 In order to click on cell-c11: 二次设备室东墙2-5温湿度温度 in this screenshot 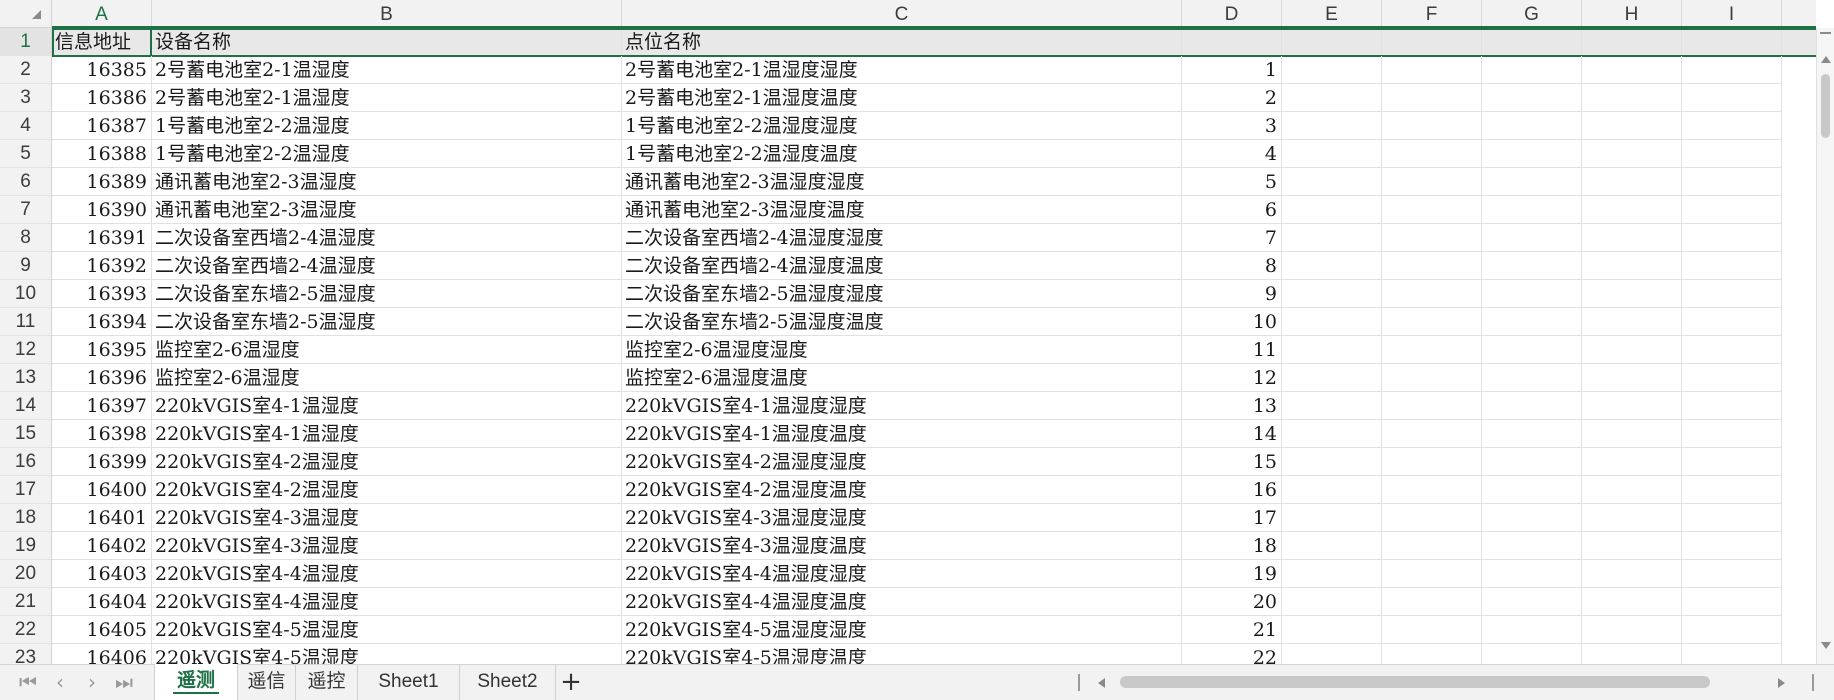, I will do `click(902, 322)`.